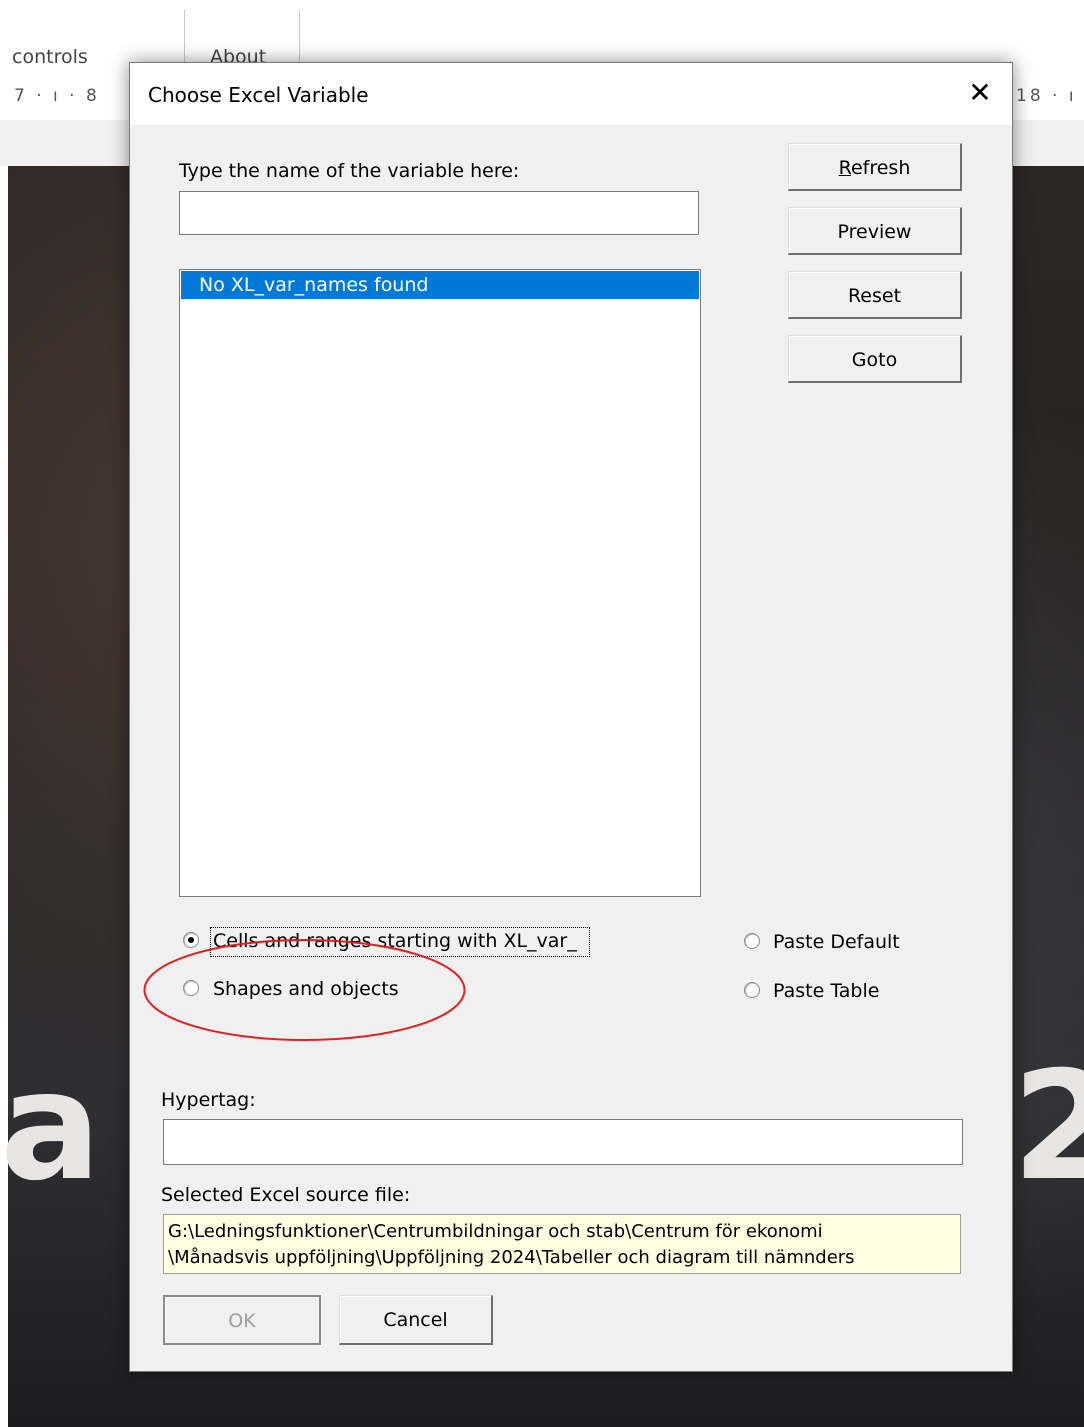 The width and height of the screenshot is (1084, 1427). I want to click on document-heading-fragment-right: 2, so click(1048, 1127).